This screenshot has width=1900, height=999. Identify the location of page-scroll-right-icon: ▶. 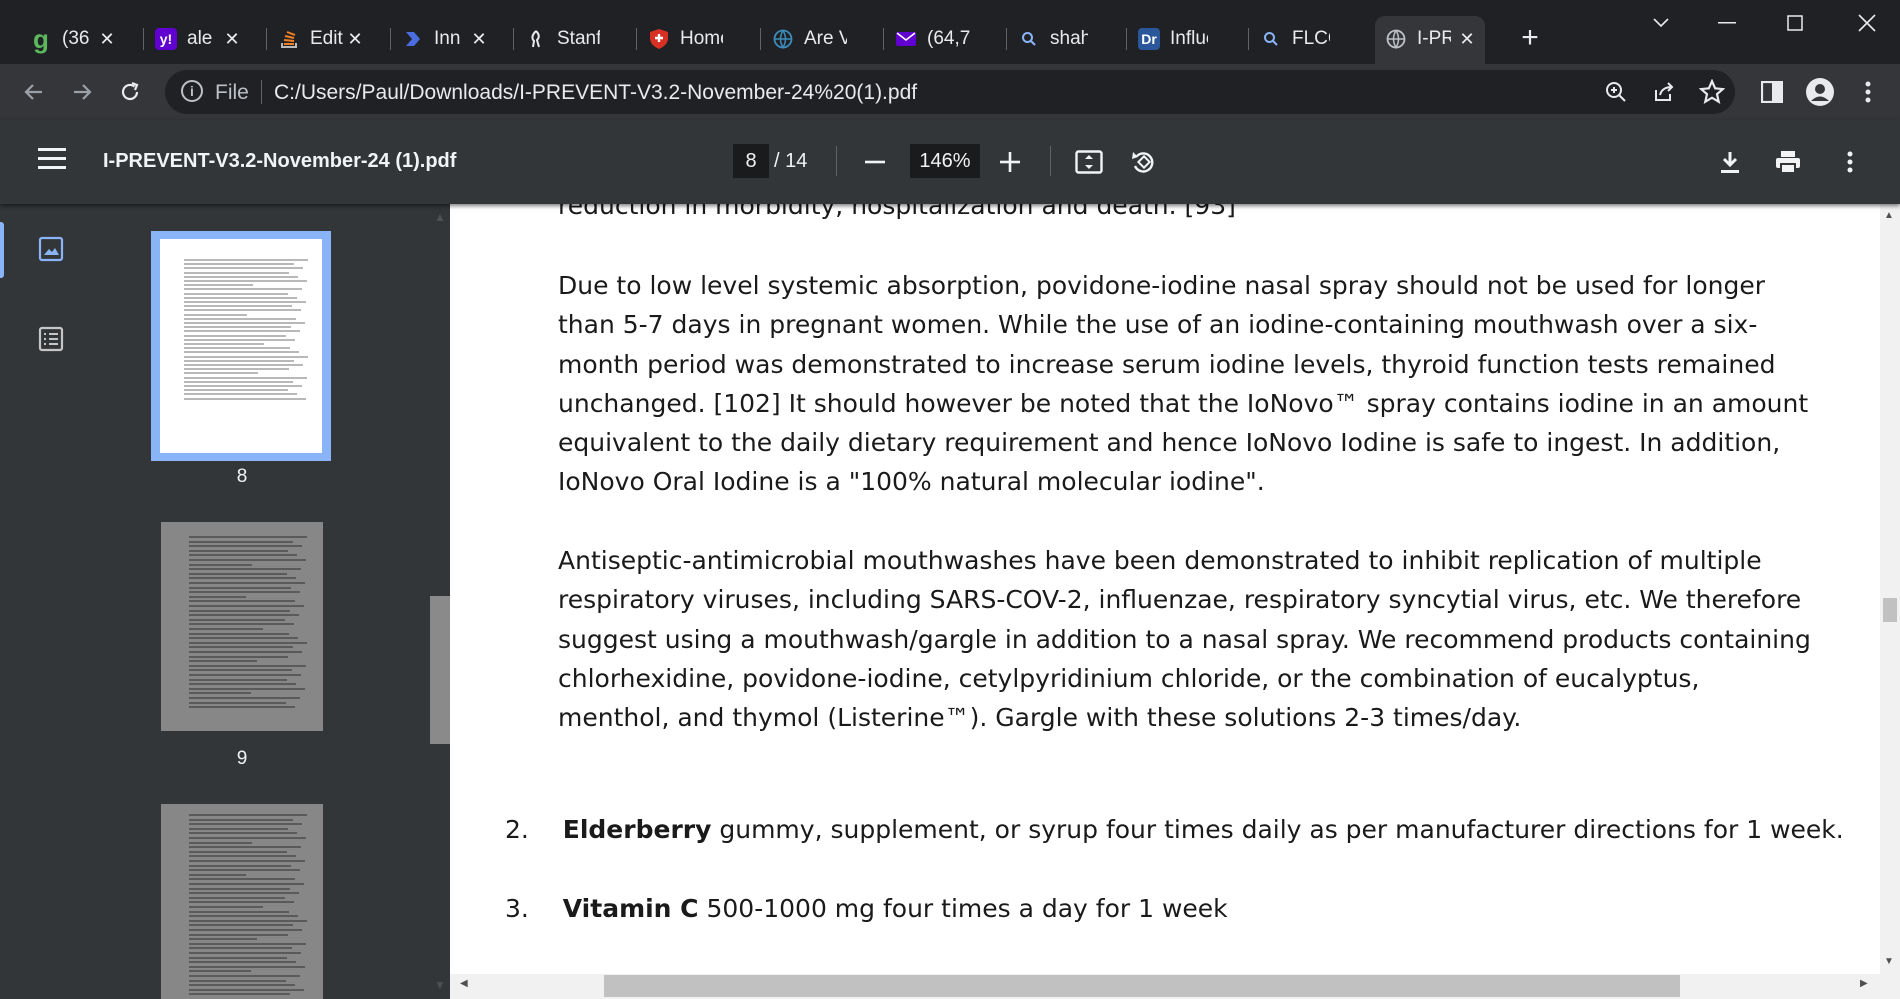
(1864, 983).